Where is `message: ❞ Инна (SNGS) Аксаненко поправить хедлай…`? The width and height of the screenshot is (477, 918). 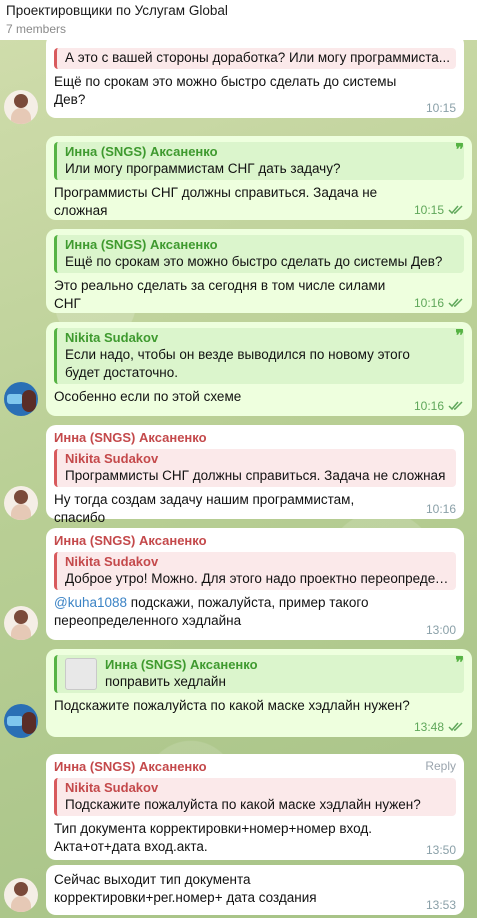
message: ❞ Инна (SNGS) Аксаненко поправить хедлай… is located at coordinates (259, 693).